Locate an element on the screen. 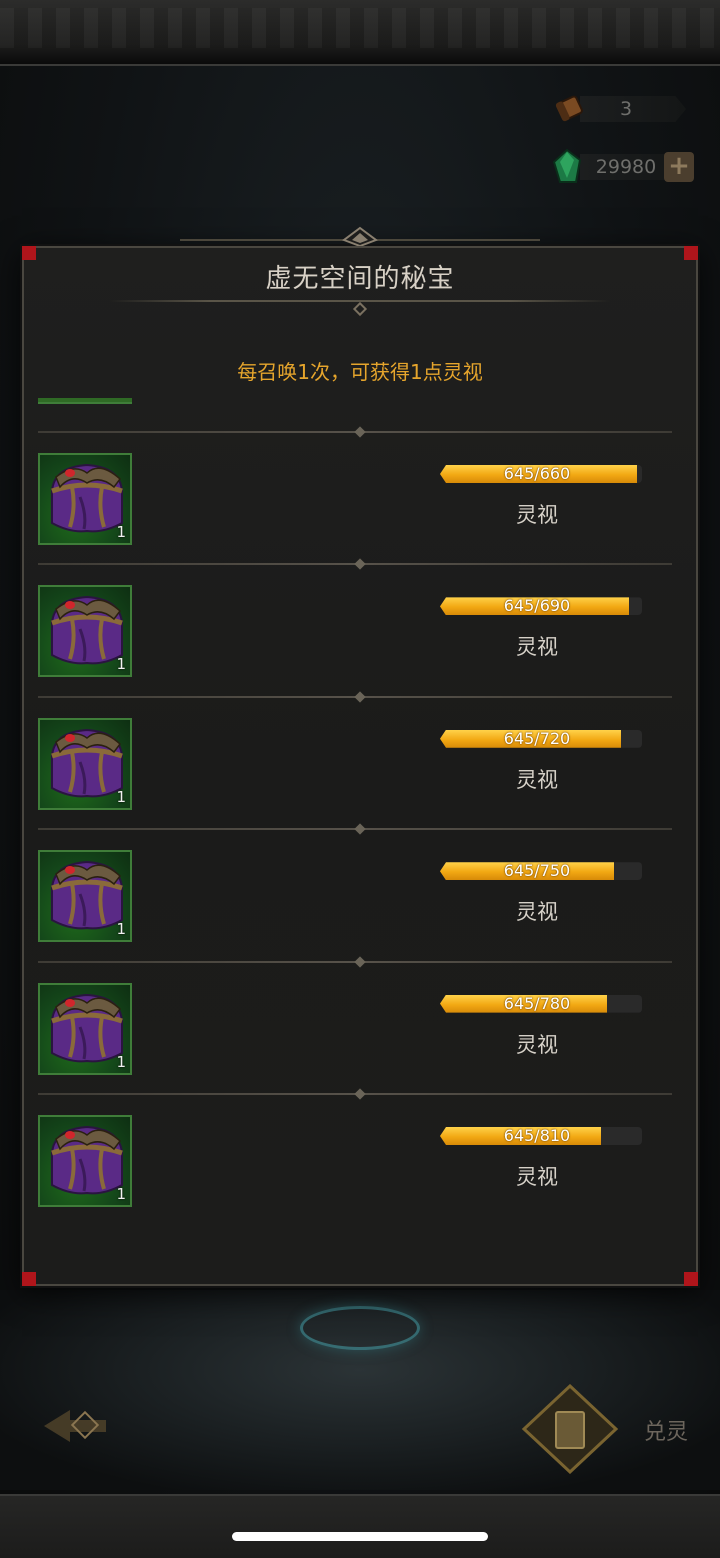 The width and height of the screenshot is (720, 1558). scroll-icon is located at coordinates (569, 108).